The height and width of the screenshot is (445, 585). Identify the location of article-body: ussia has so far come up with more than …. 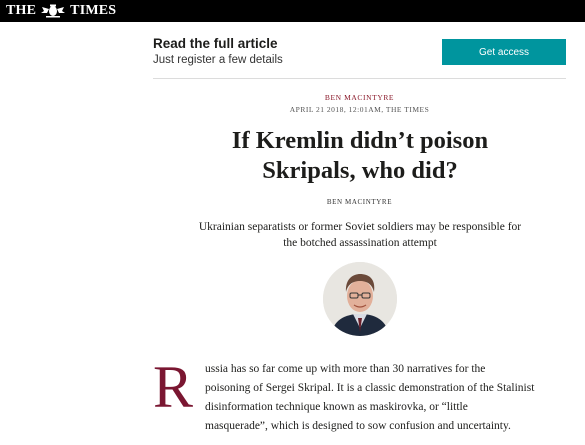
(390, 398).